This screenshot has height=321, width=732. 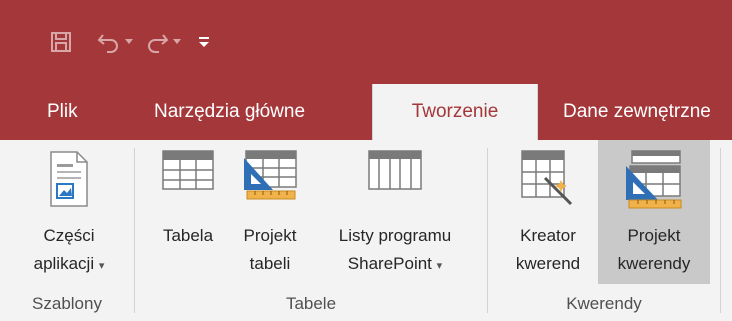 I want to click on quick-access-toolbar, so click(x=130, y=42).